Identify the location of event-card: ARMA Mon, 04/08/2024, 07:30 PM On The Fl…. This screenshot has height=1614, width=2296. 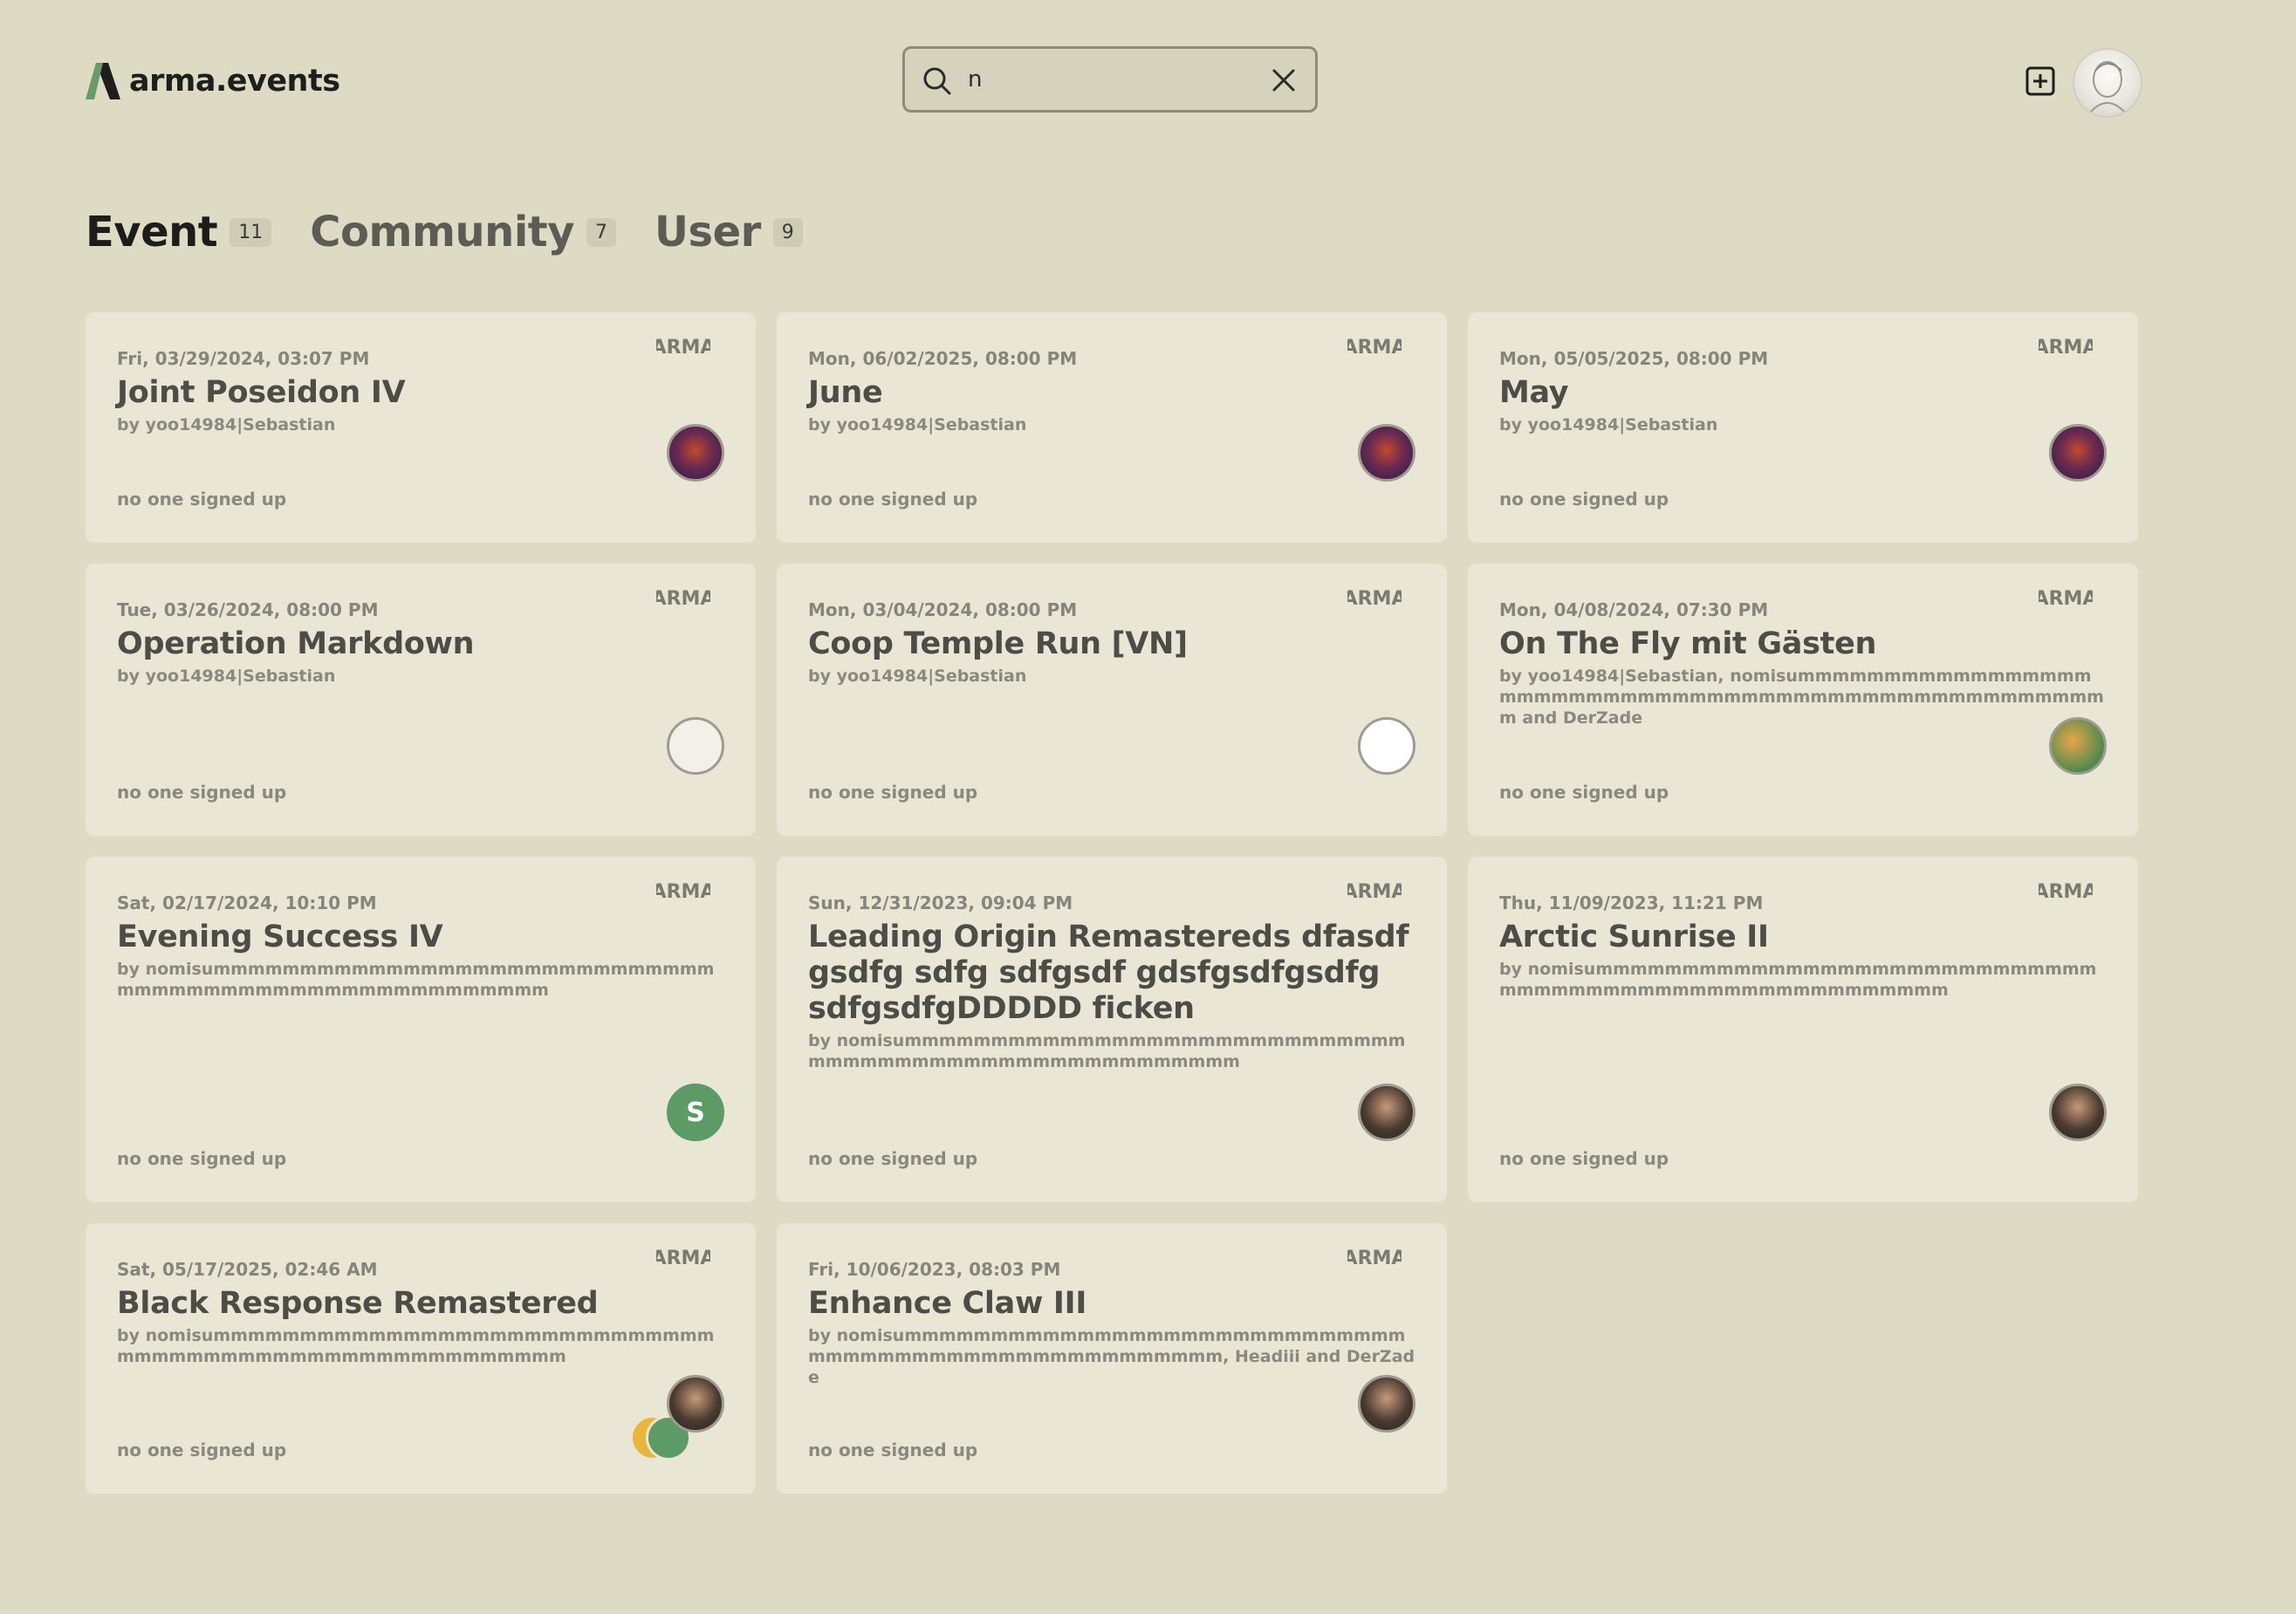
(1803, 700).